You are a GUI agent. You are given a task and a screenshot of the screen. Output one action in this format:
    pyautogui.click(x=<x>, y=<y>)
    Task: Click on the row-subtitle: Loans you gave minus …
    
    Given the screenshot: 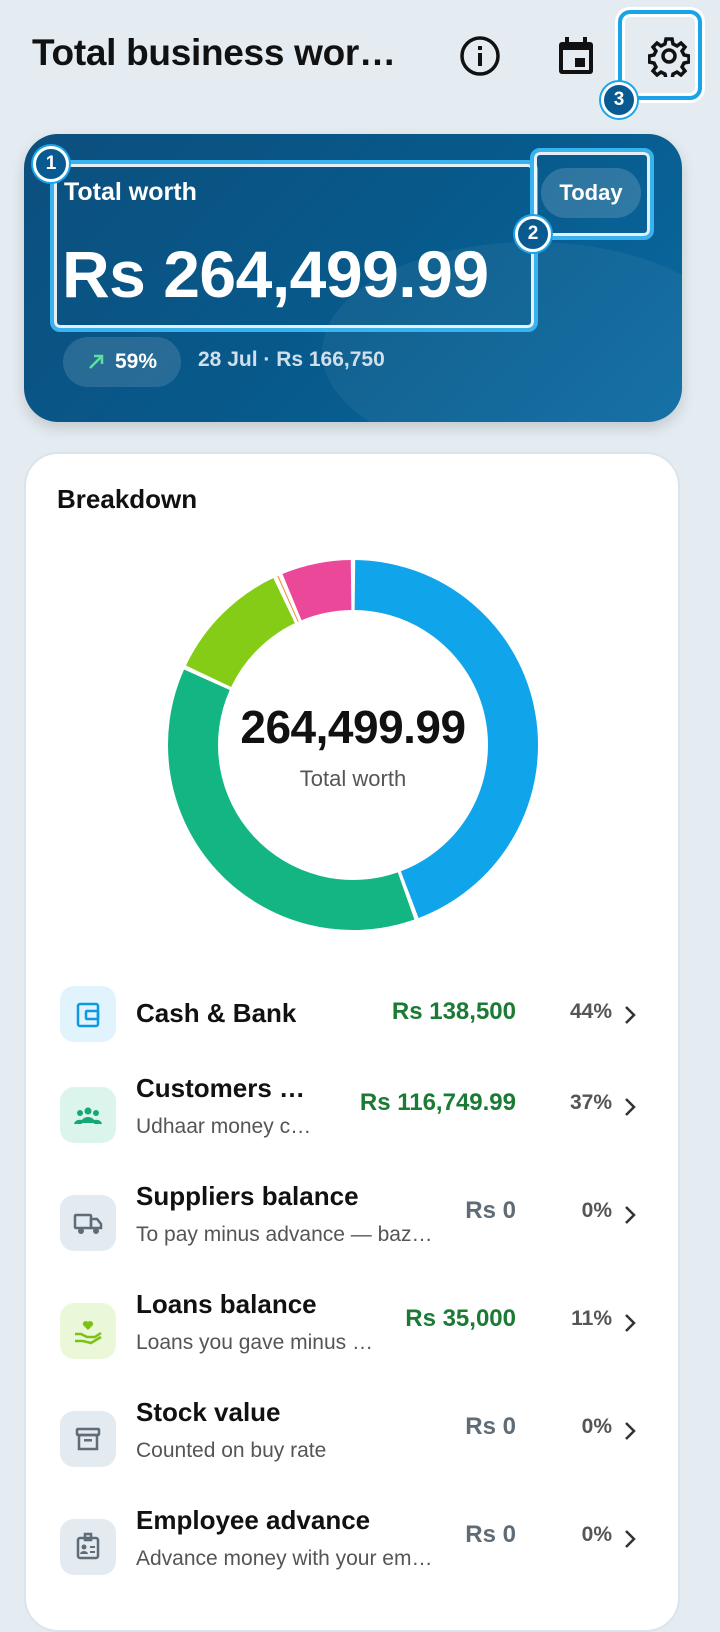 What is the action you would take?
    pyautogui.click(x=254, y=1343)
    